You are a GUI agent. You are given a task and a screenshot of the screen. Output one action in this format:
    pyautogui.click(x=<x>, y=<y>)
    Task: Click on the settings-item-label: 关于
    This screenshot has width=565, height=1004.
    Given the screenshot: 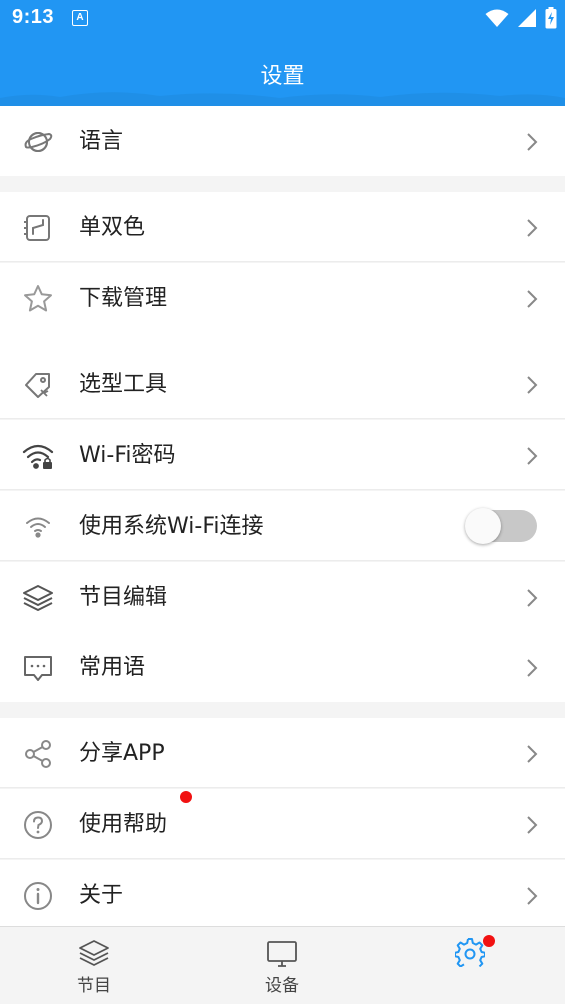 What is the action you would take?
    pyautogui.click(x=101, y=895)
    